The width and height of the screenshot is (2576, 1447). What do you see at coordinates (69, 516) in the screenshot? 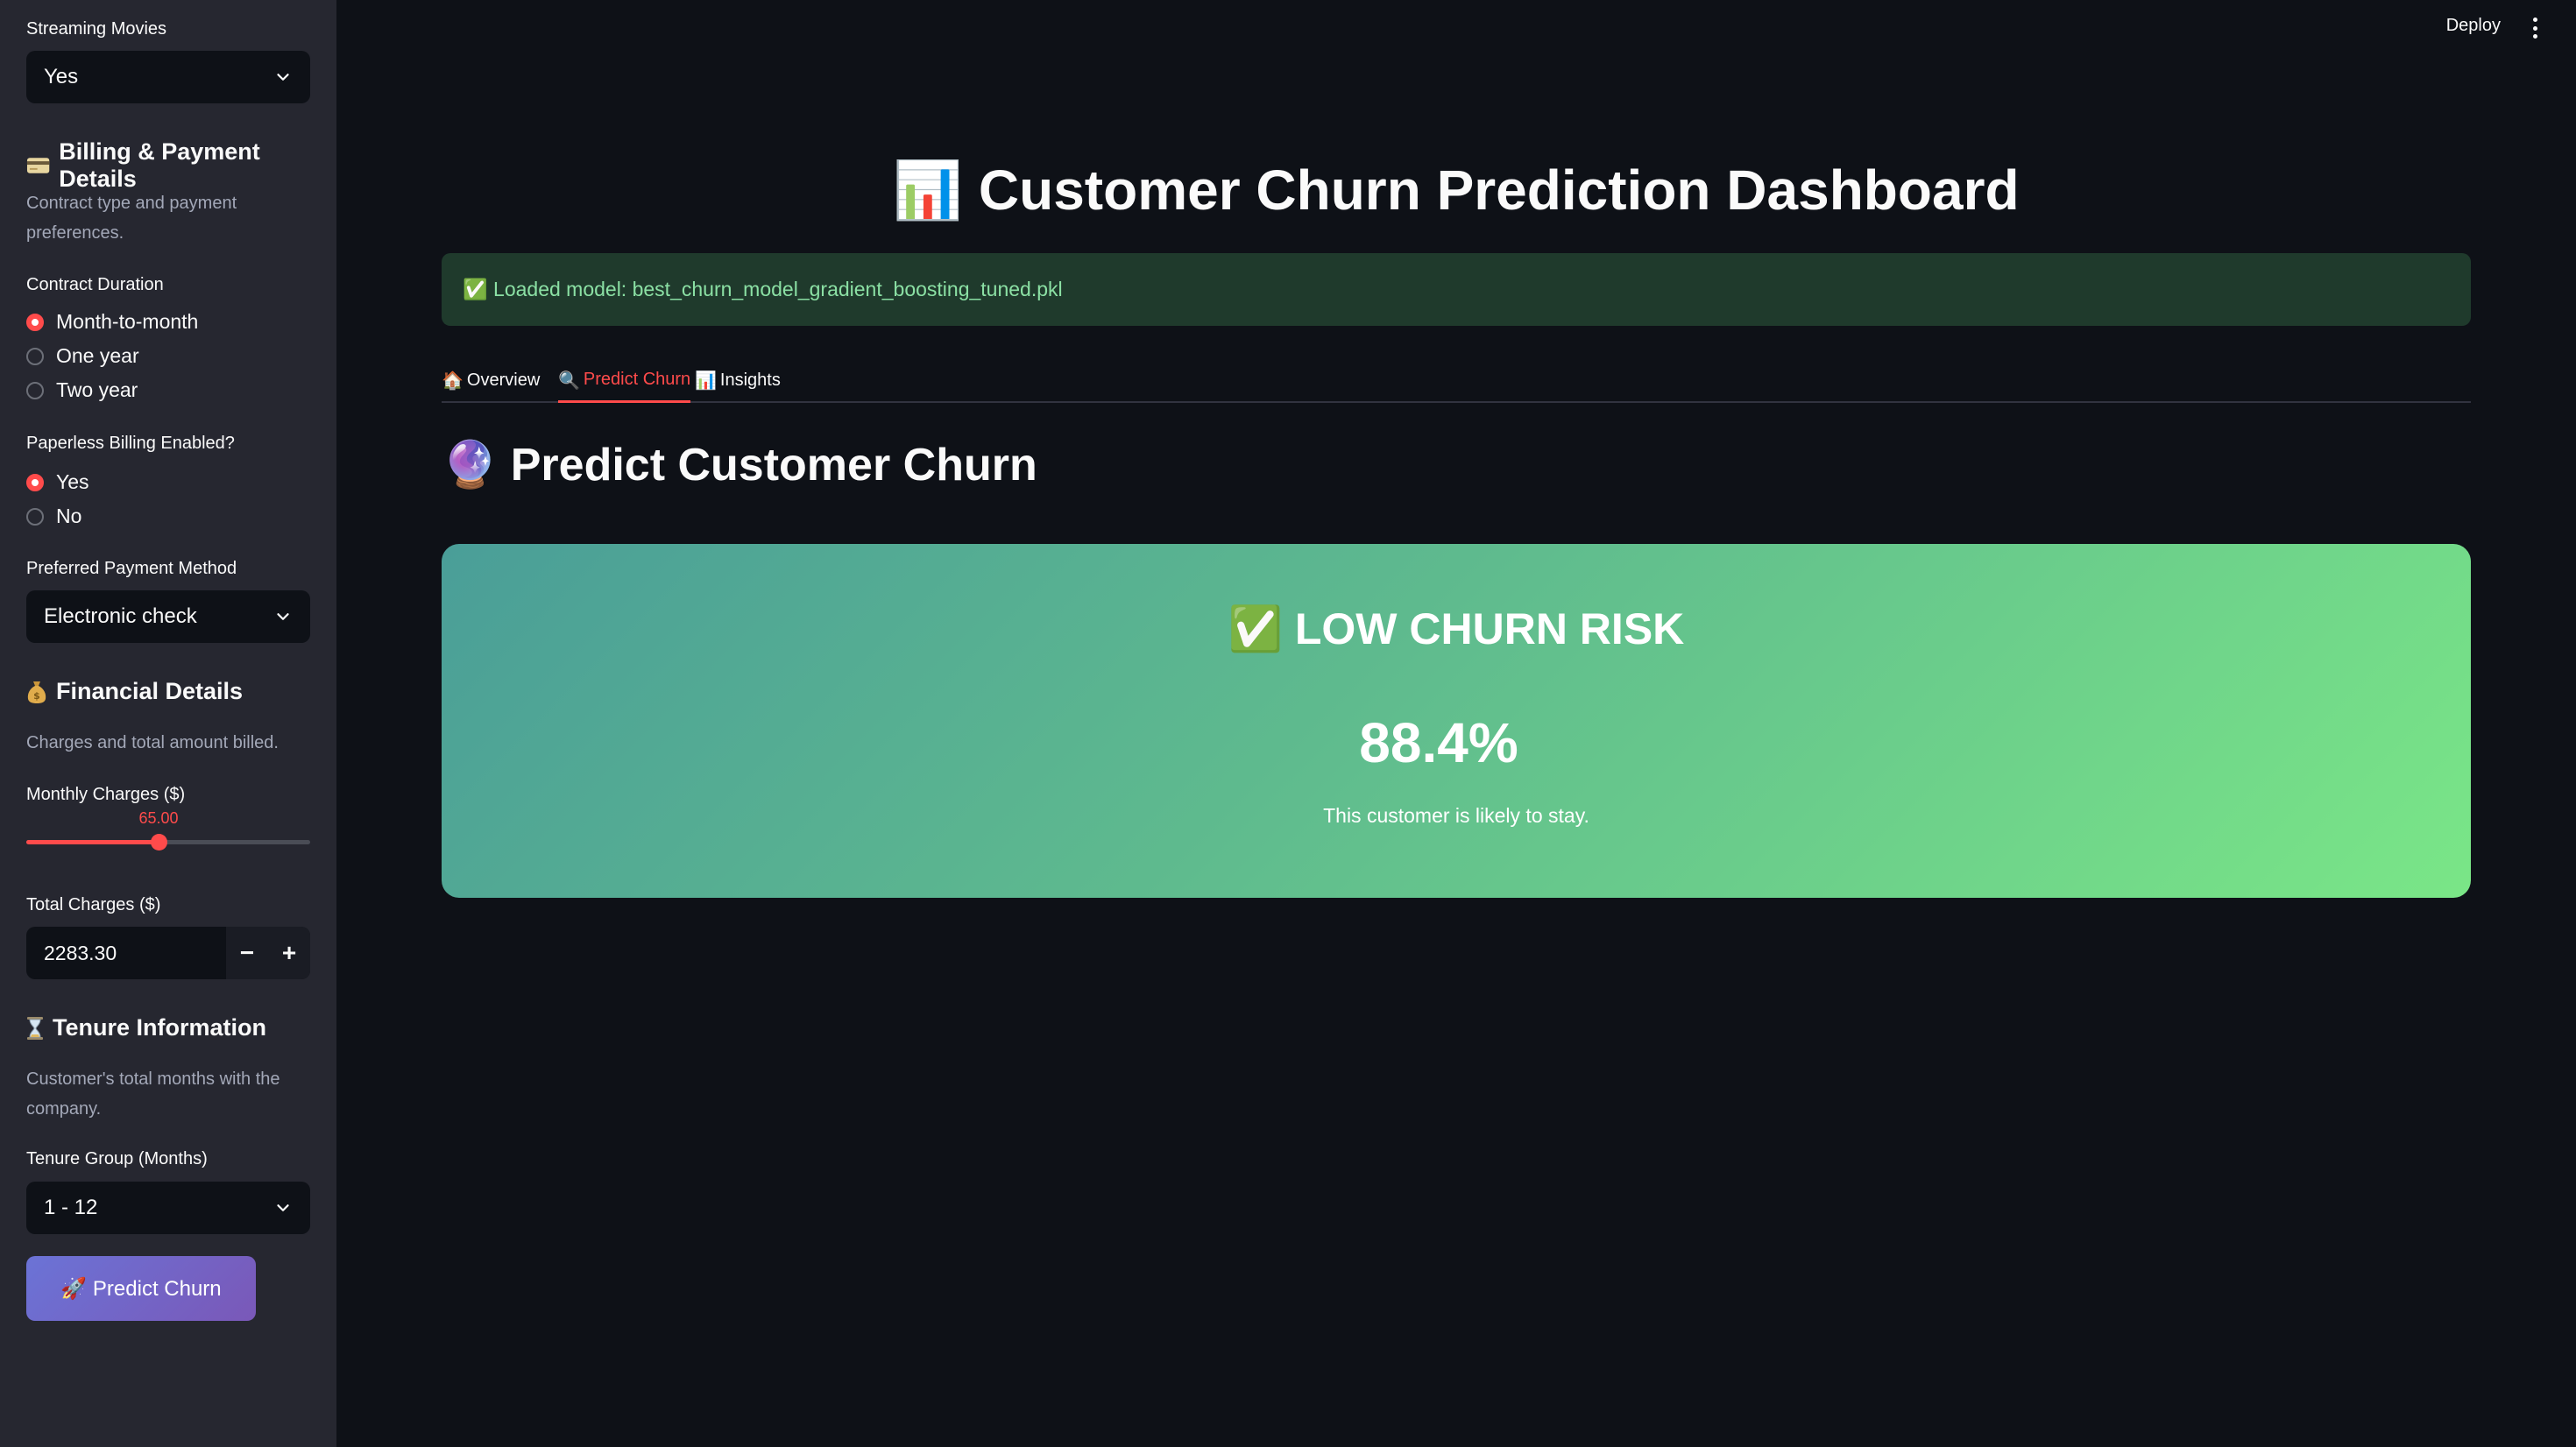
I see `paperless-option-label: No` at bounding box center [69, 516].